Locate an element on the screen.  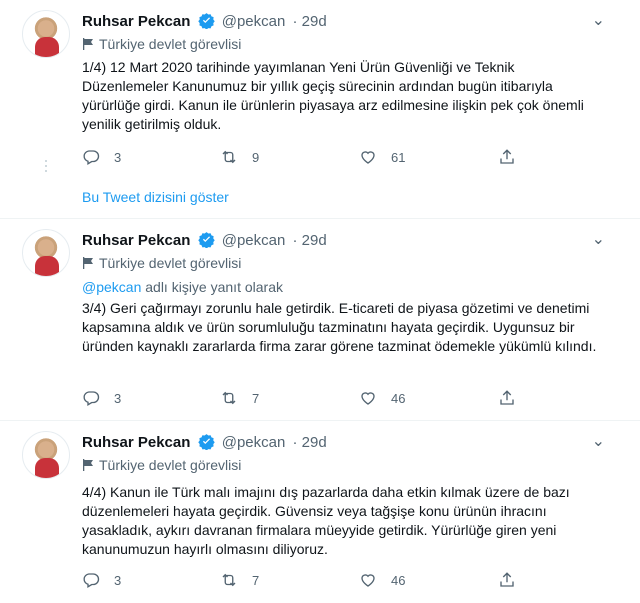
retweet-count: 9 is located at coordinates (256, 157).